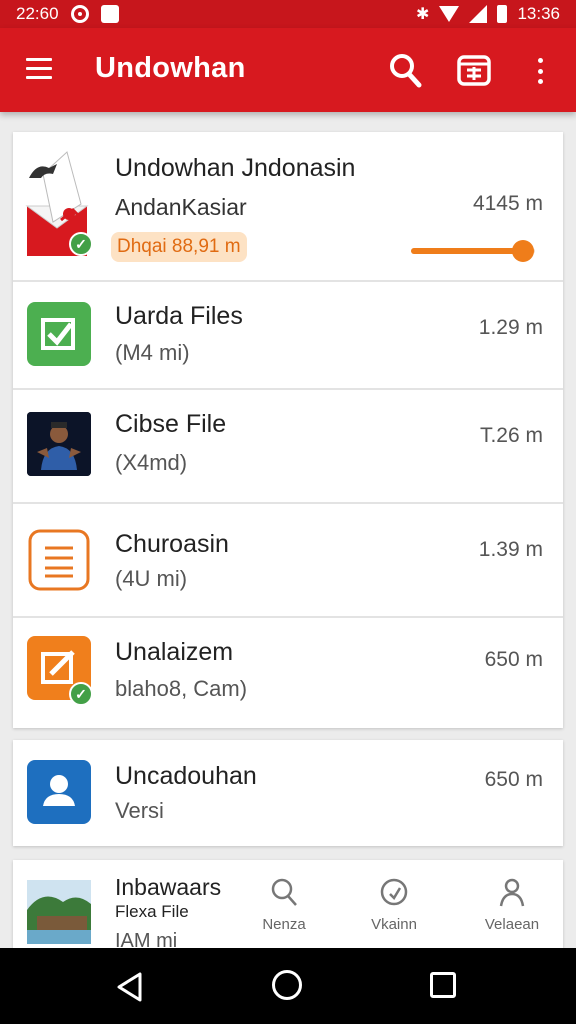  Describe the element at coordinates (181, 688) in the screenshot. I see `item-subtitle: blaho8, Cam)` at that location.